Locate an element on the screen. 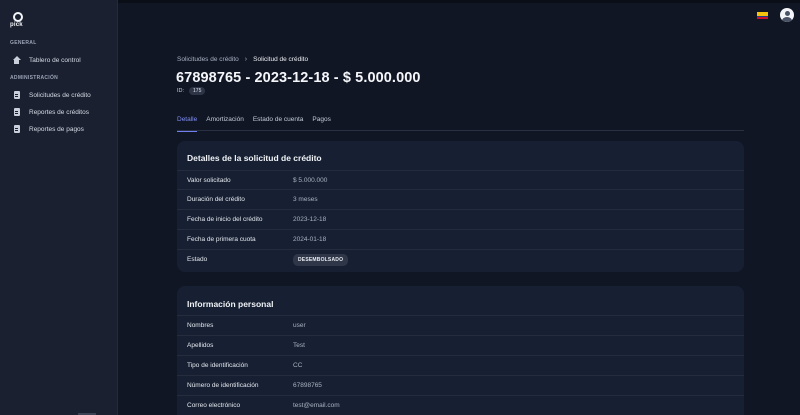  id-badge: 175 is located at coordinates (197, 91).